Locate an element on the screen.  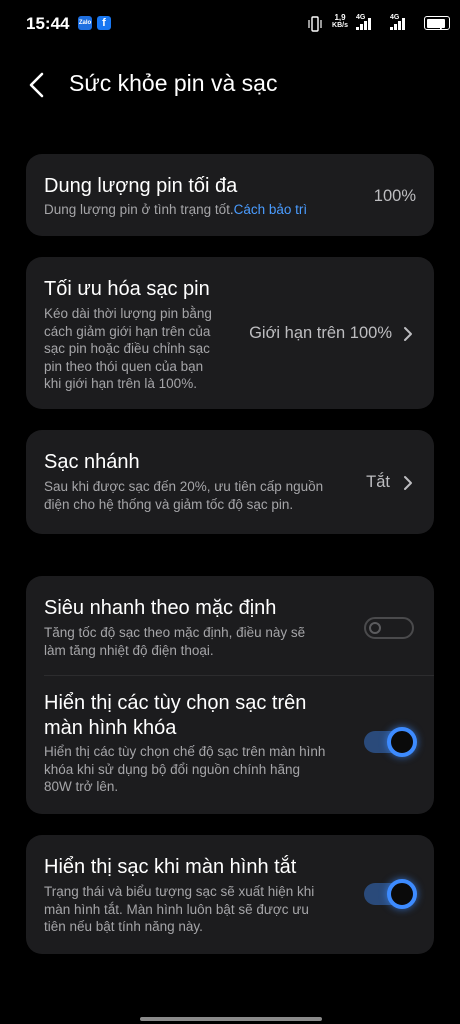
max-capacity-value: 100% is located at coordinates (394, 196).